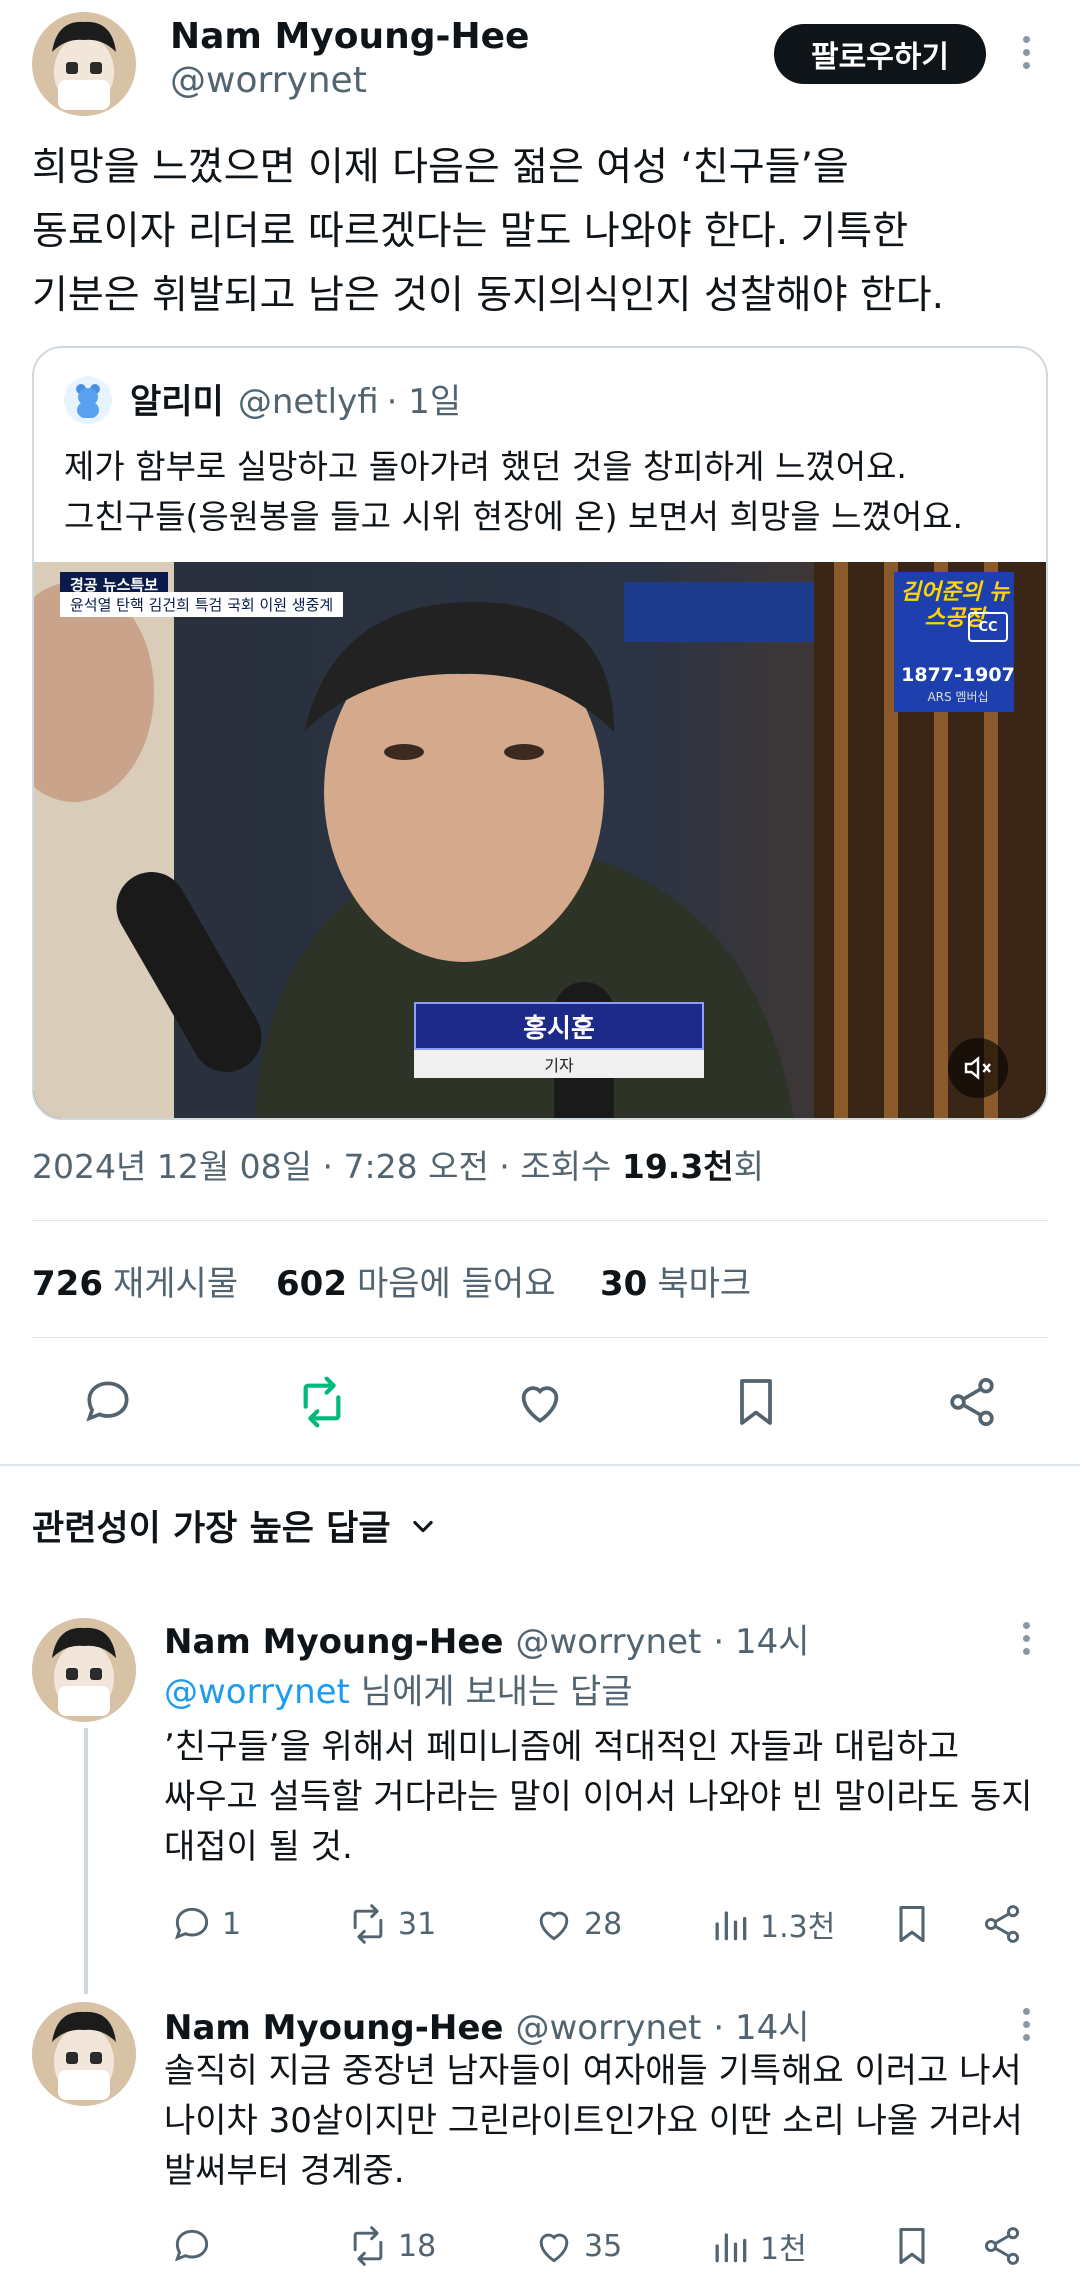 This screenshot has width=1080, height=2287. I want to click on author-avatar, so click(84, 64).